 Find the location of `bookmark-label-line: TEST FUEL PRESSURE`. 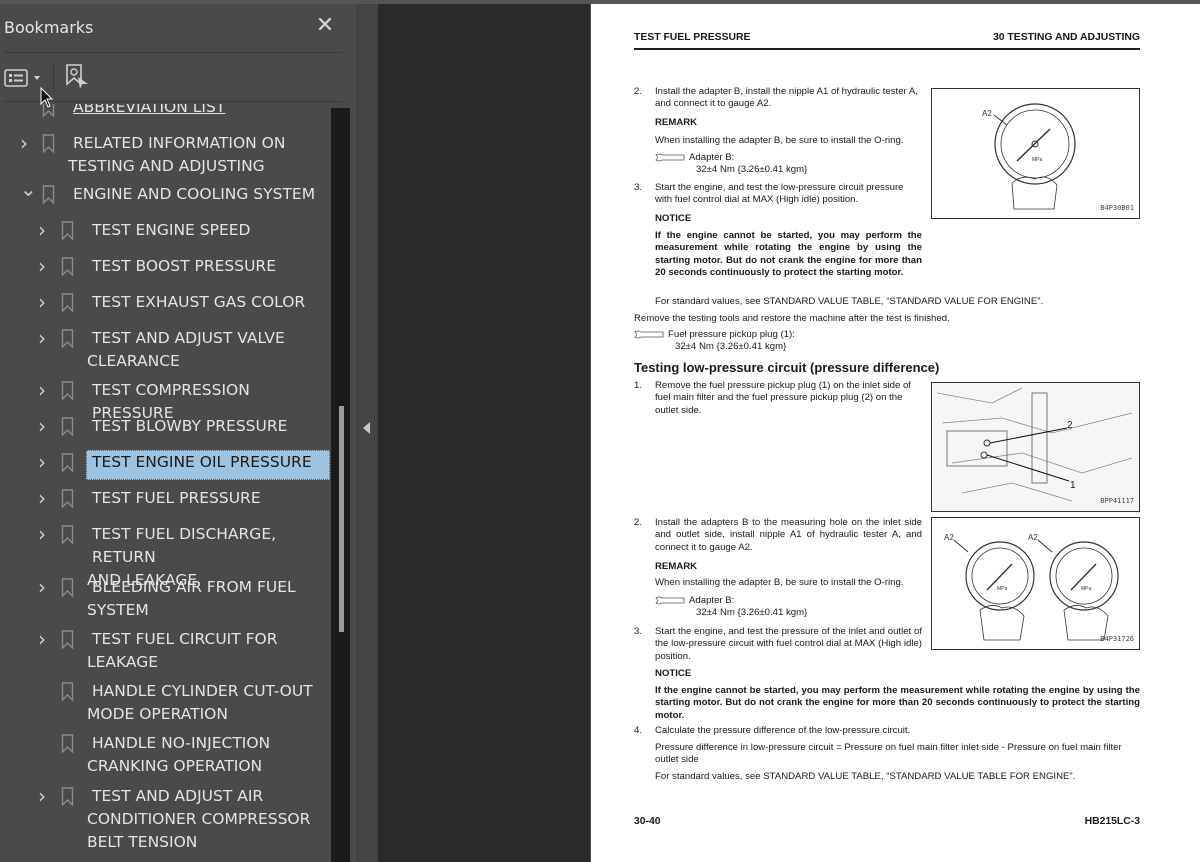

bookmark-label-line: TEST FUEL PRESSURE is located at coordinates (176, 498).